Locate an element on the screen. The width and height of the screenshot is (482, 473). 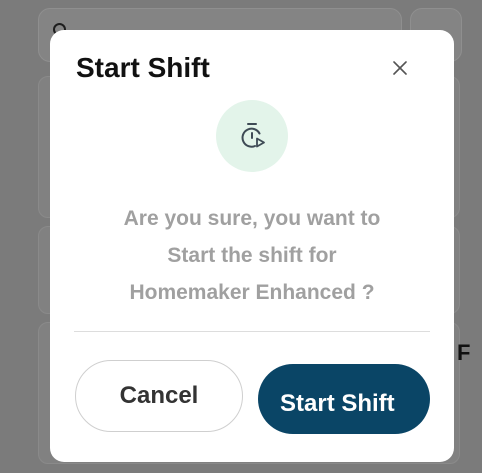
start-shift-button-label: Start Shift is located at coordinates (337, 403).